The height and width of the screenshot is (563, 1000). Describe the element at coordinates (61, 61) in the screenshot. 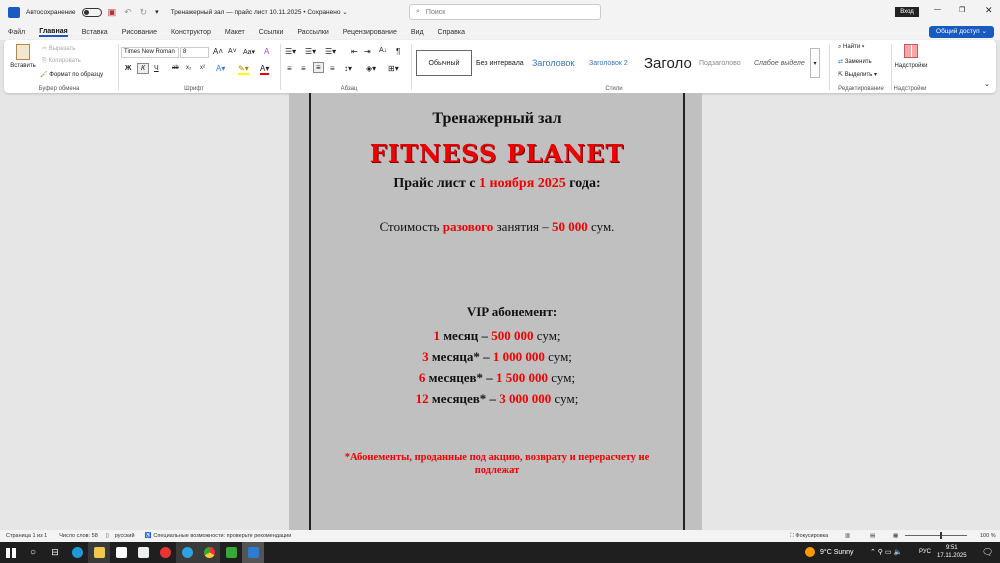

I see `copy-button: ⎘ Копировать` at that location.